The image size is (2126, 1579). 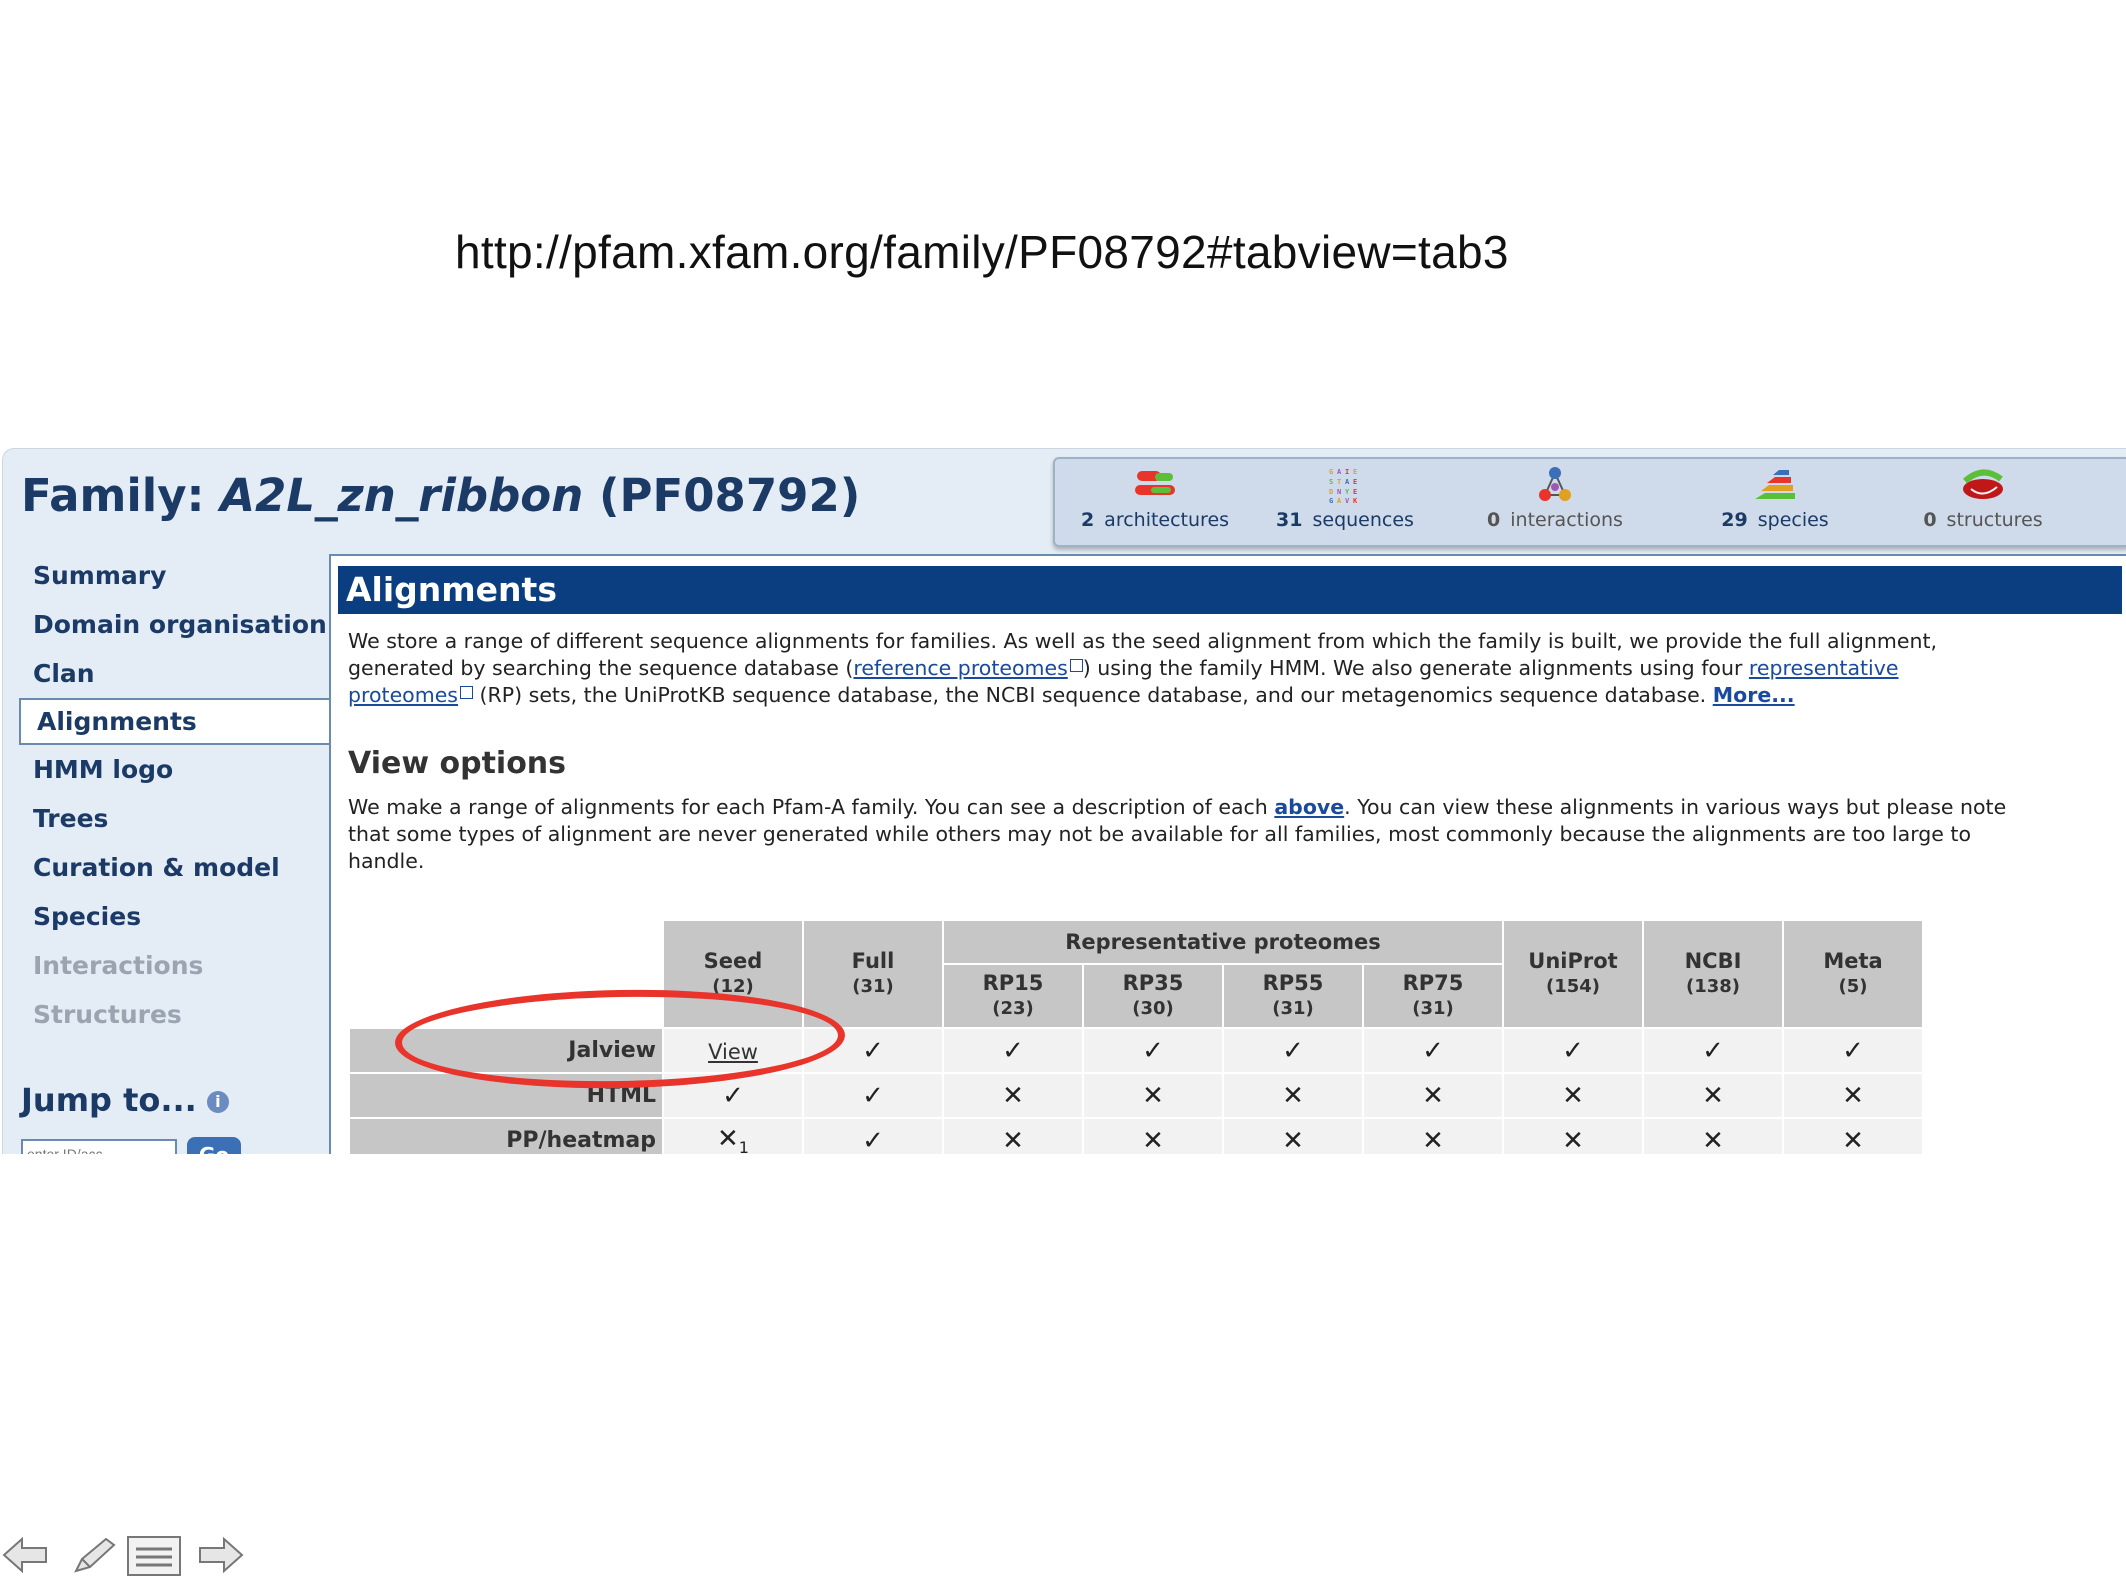 What do you see at coordinates (1347, 482) in the screenshot?
I see `svg-text: A` at bounding box center [1347, 482].